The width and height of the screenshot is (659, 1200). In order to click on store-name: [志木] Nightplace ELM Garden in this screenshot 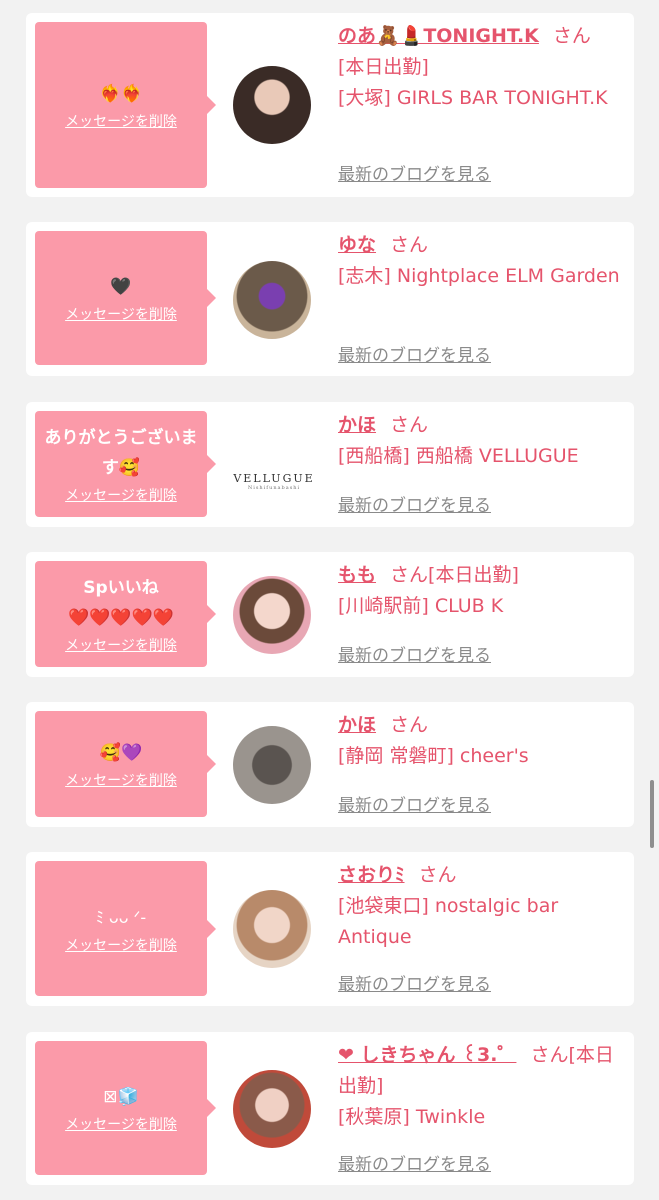, I will do `click(479, 276)`.